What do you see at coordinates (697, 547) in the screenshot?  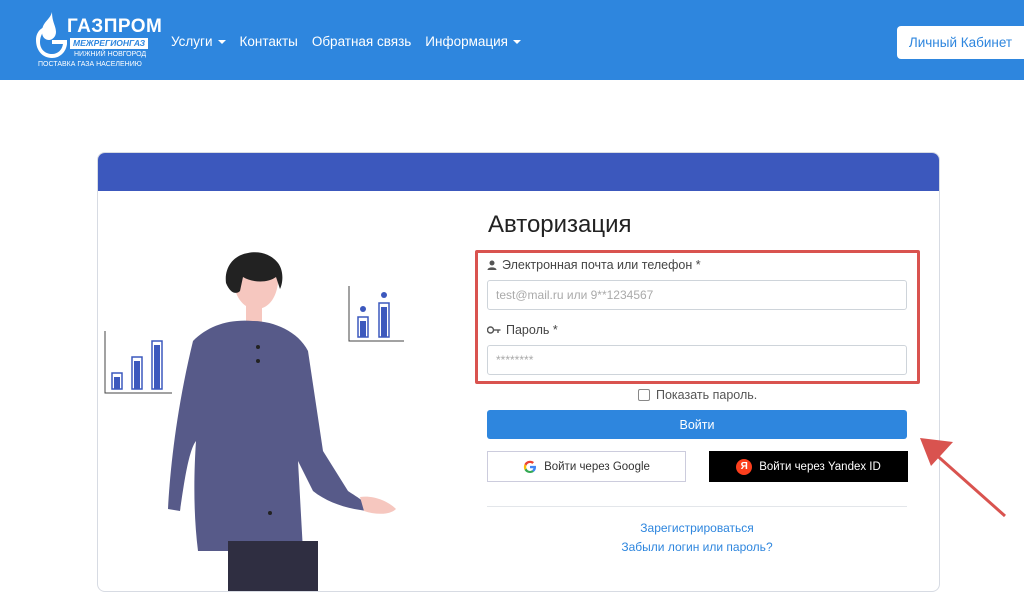 I see `forgot-password-link: Забыли логин или пароль?` at bounding box center [697, 547].